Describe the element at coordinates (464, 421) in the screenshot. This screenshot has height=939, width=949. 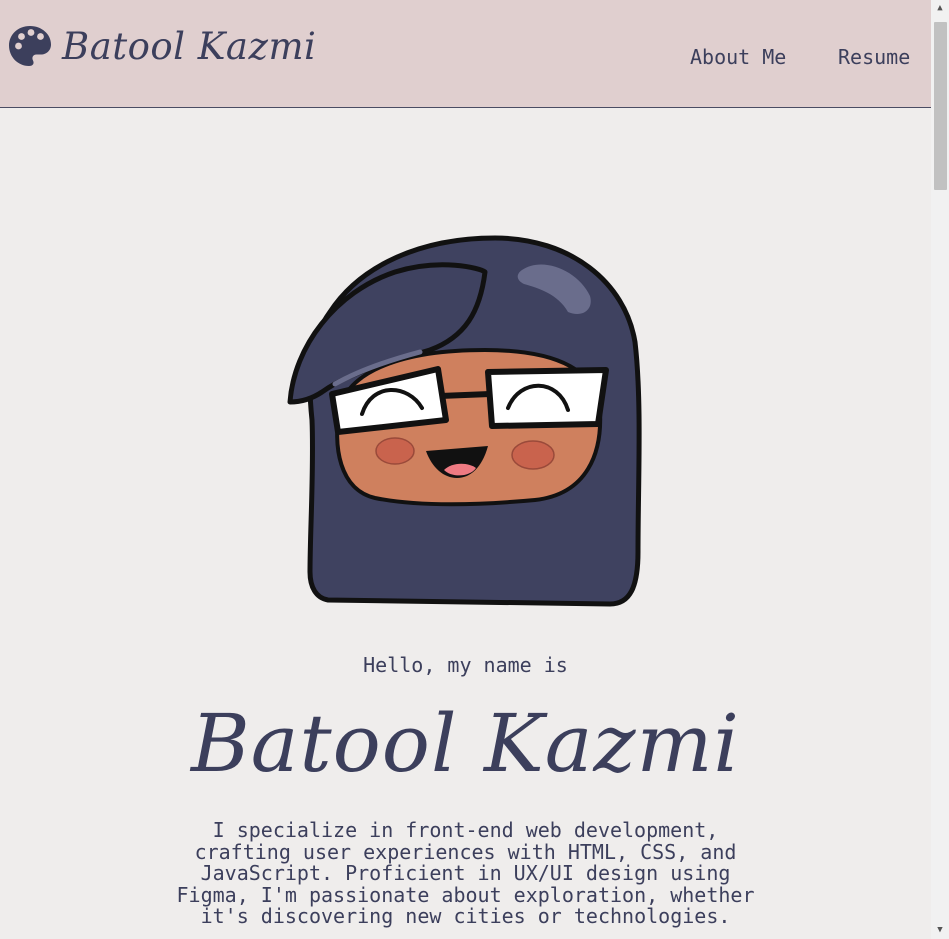
I see `avatar-illustration` at that location.